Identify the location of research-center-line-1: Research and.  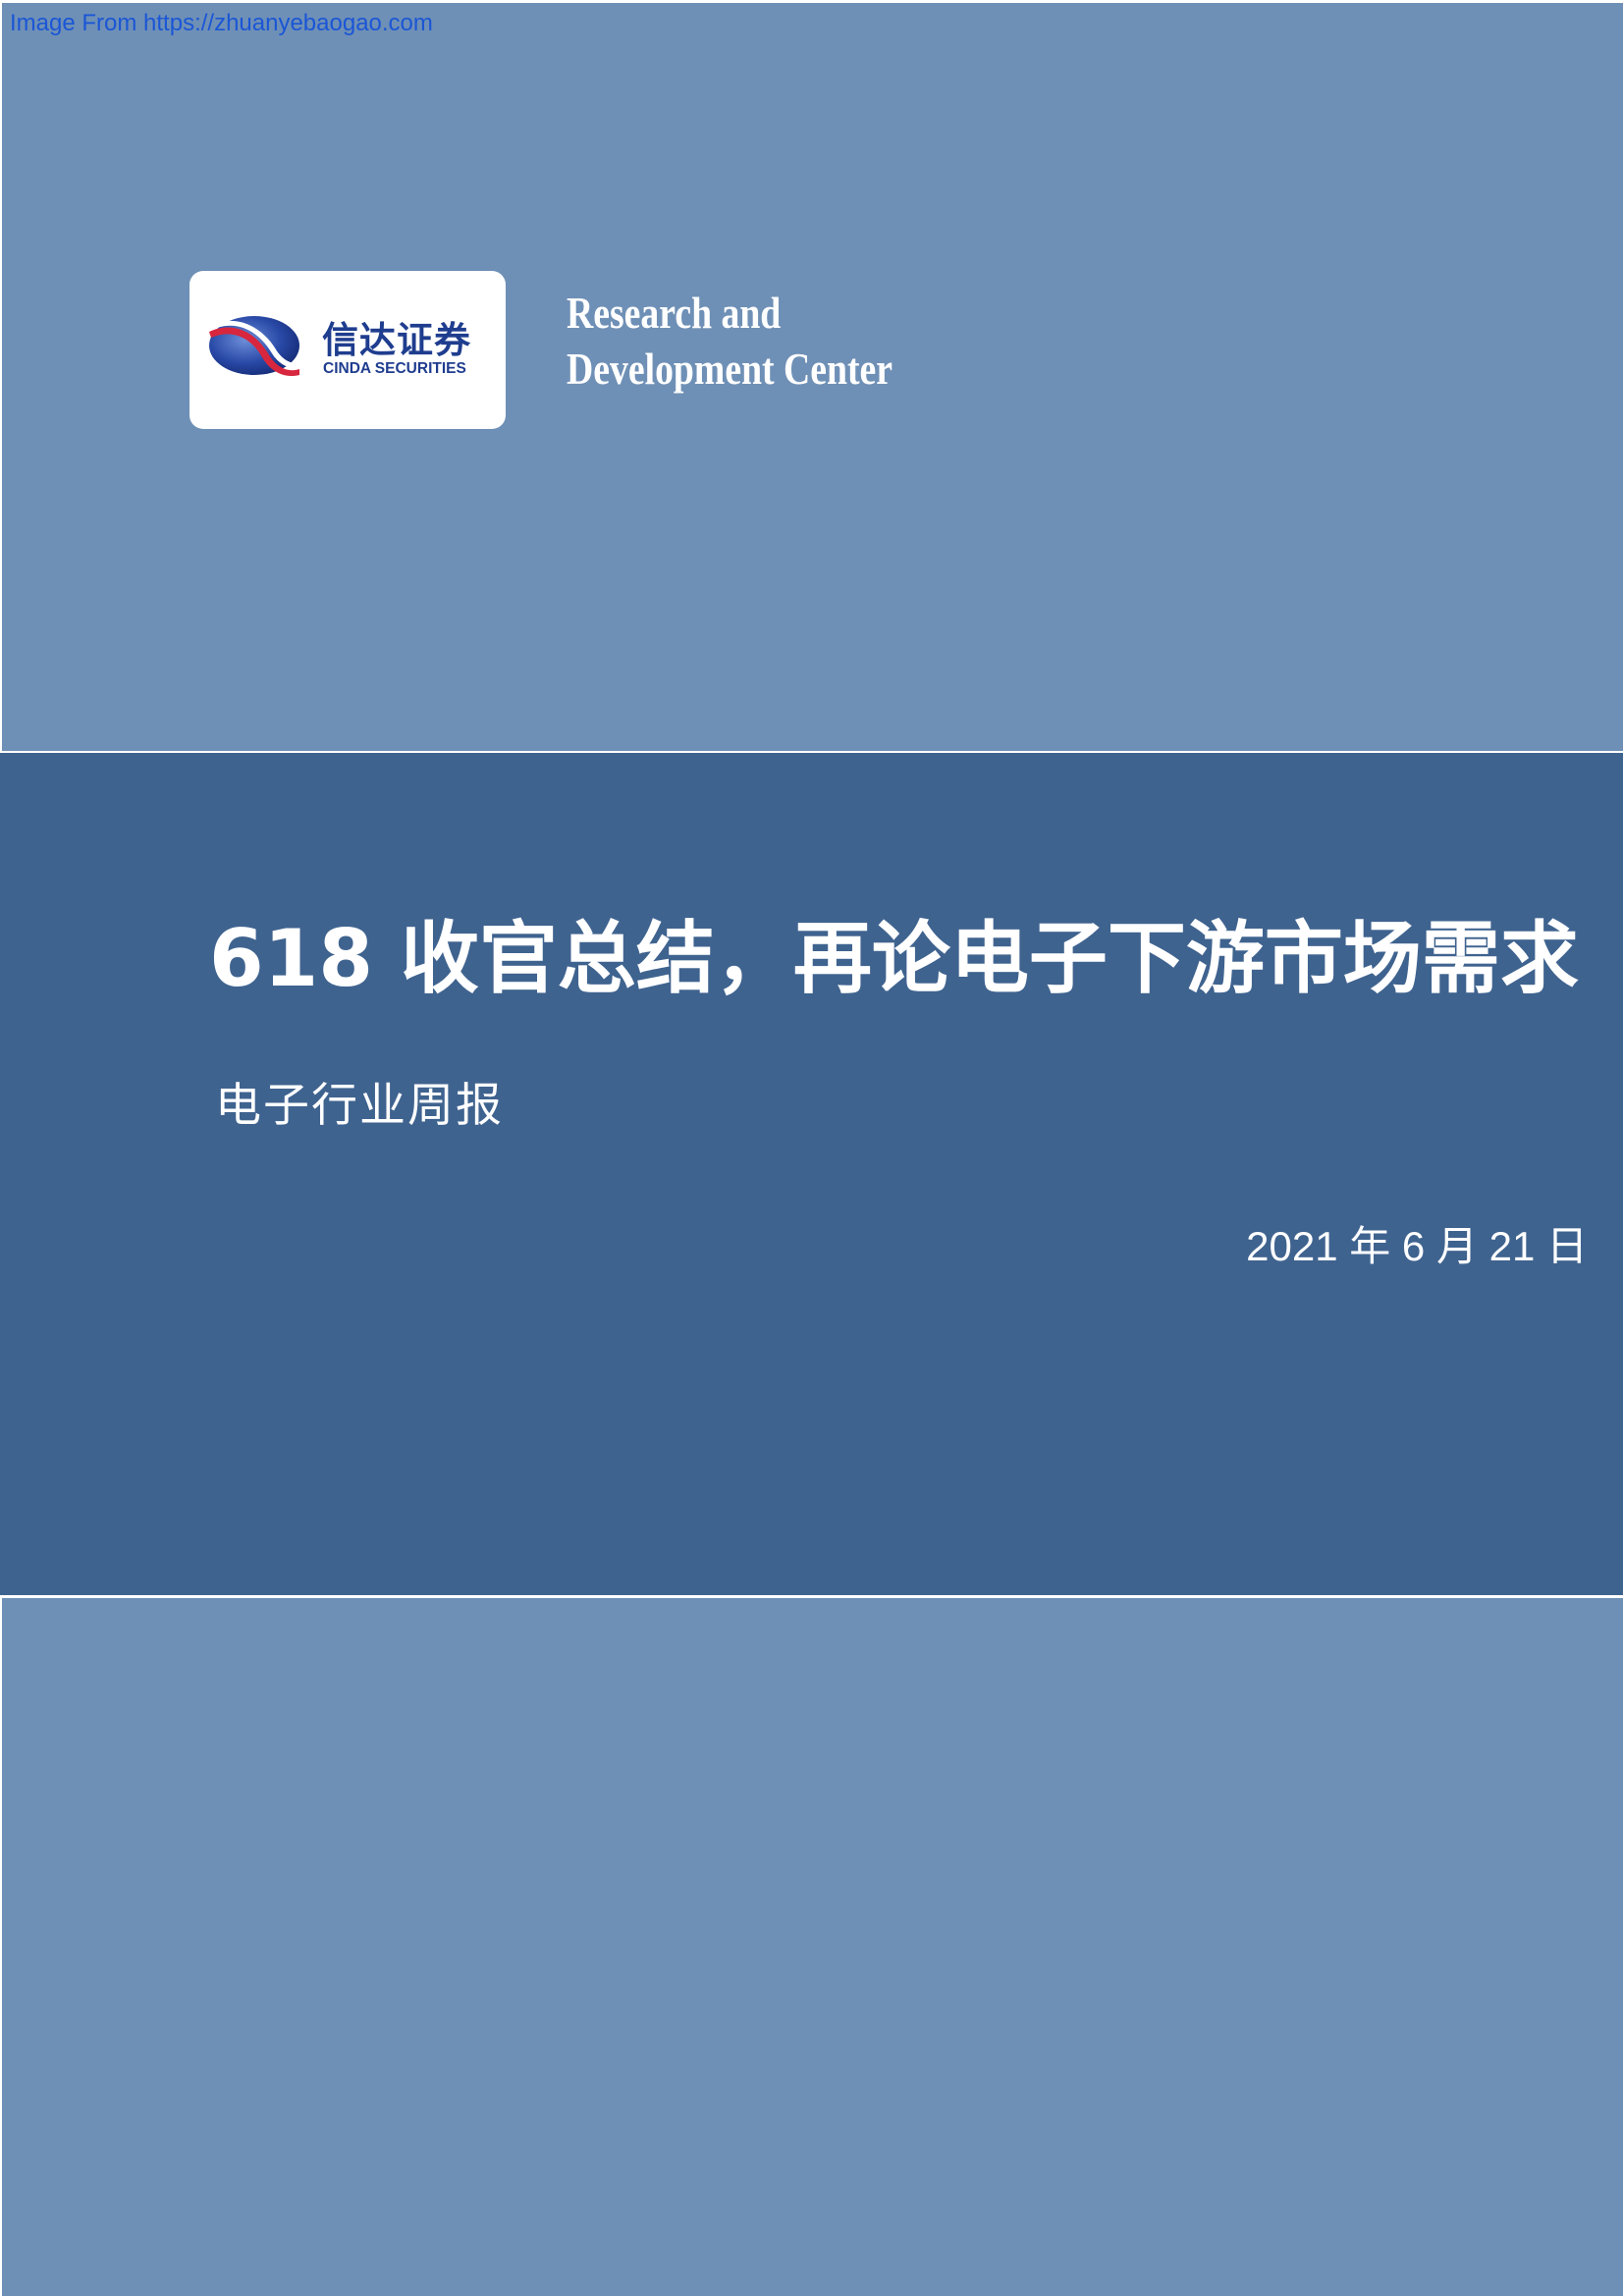
(674, 313).